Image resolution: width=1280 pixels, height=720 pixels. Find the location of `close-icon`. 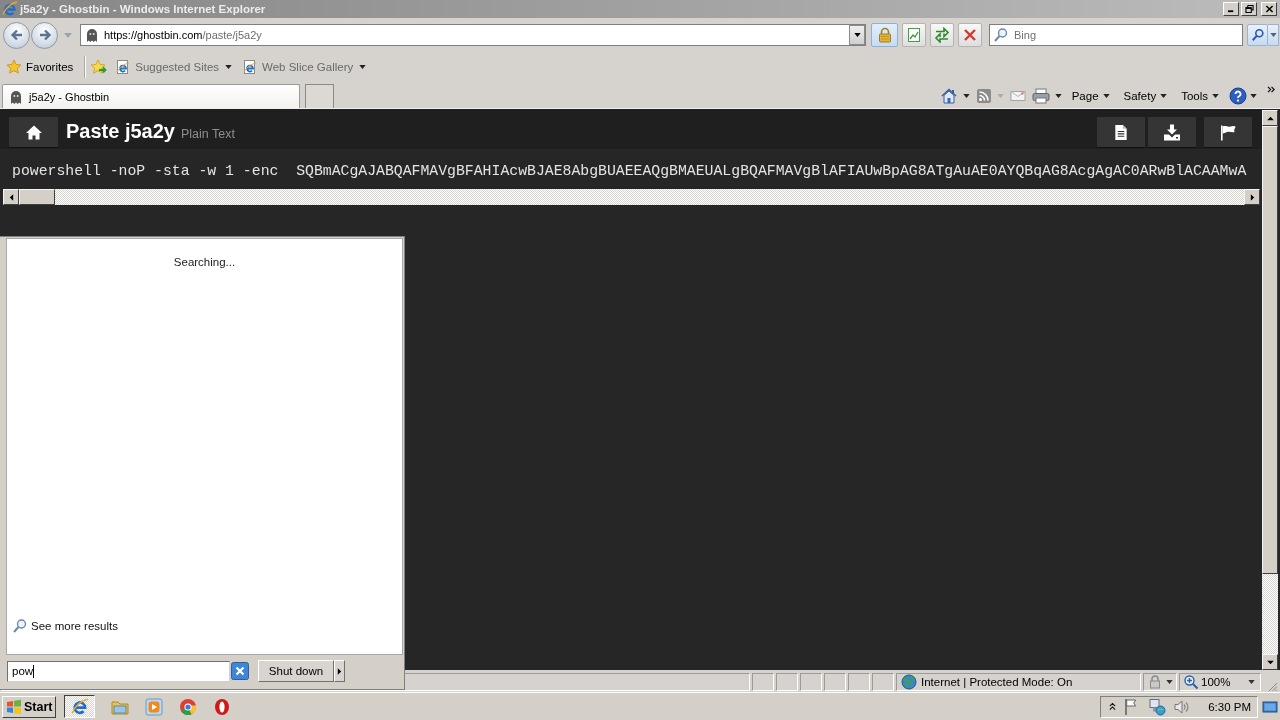

close-icon is located at coordinates (1269, 9).